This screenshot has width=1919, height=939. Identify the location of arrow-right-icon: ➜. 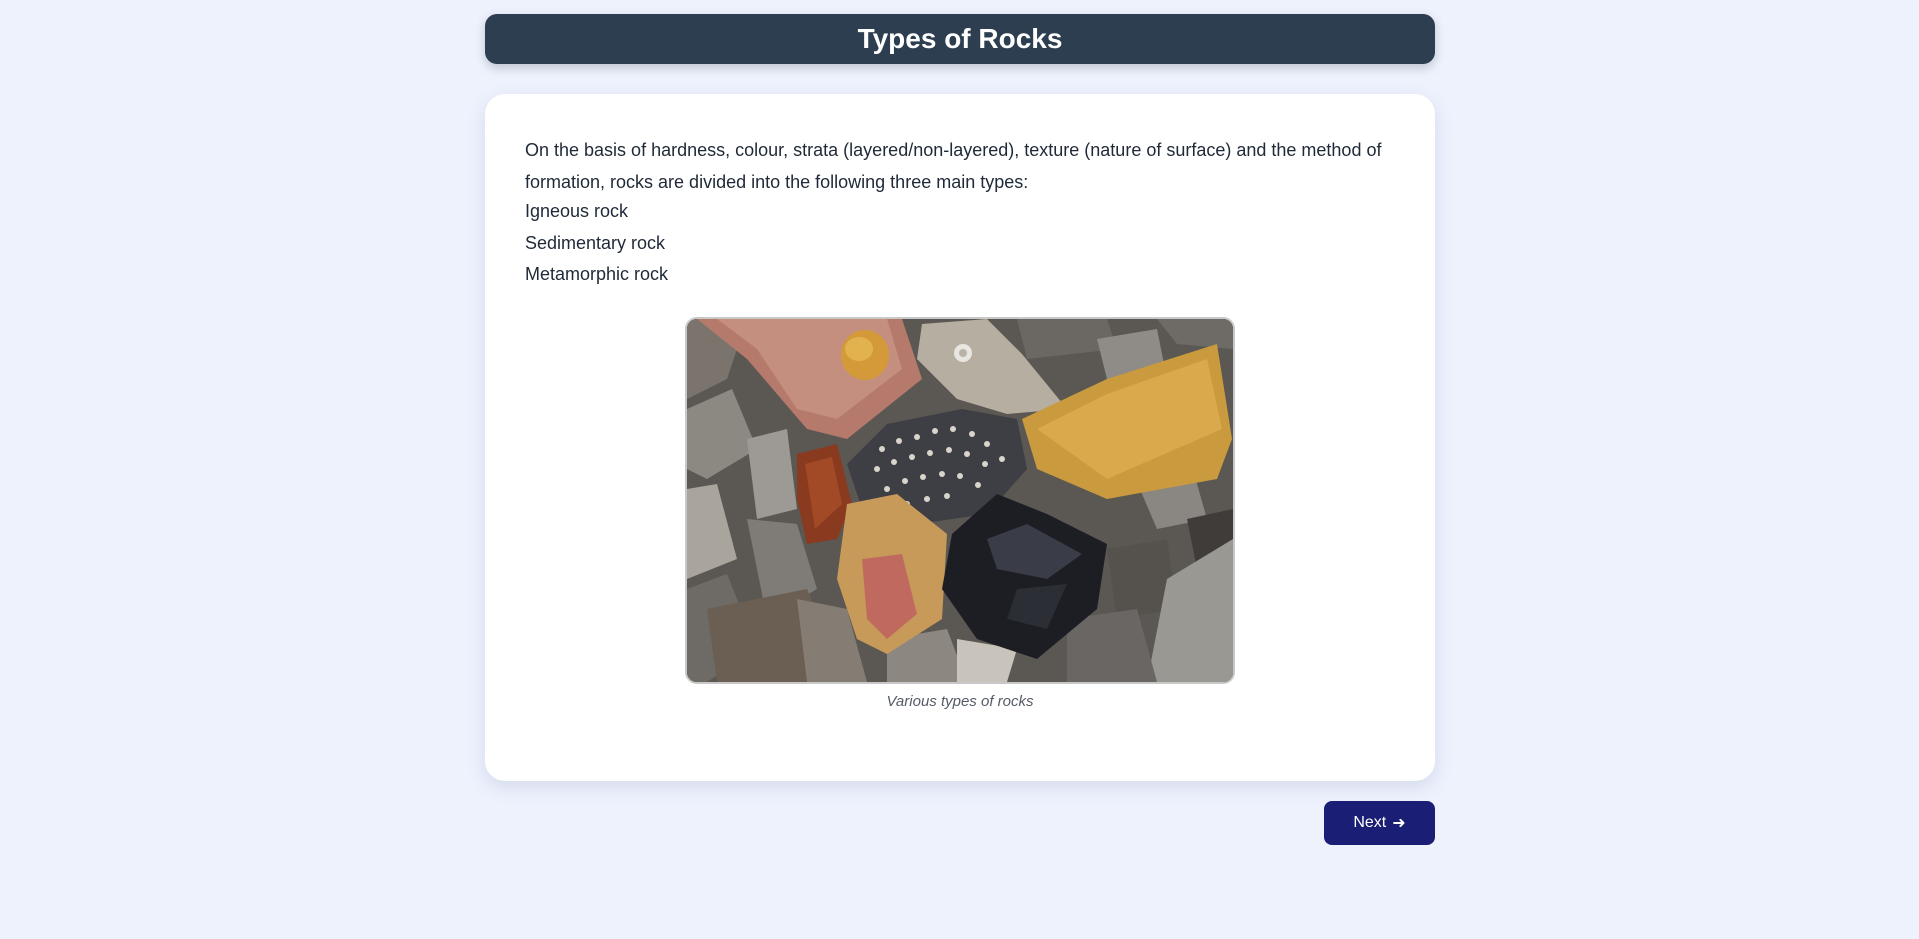
(1399, 823).